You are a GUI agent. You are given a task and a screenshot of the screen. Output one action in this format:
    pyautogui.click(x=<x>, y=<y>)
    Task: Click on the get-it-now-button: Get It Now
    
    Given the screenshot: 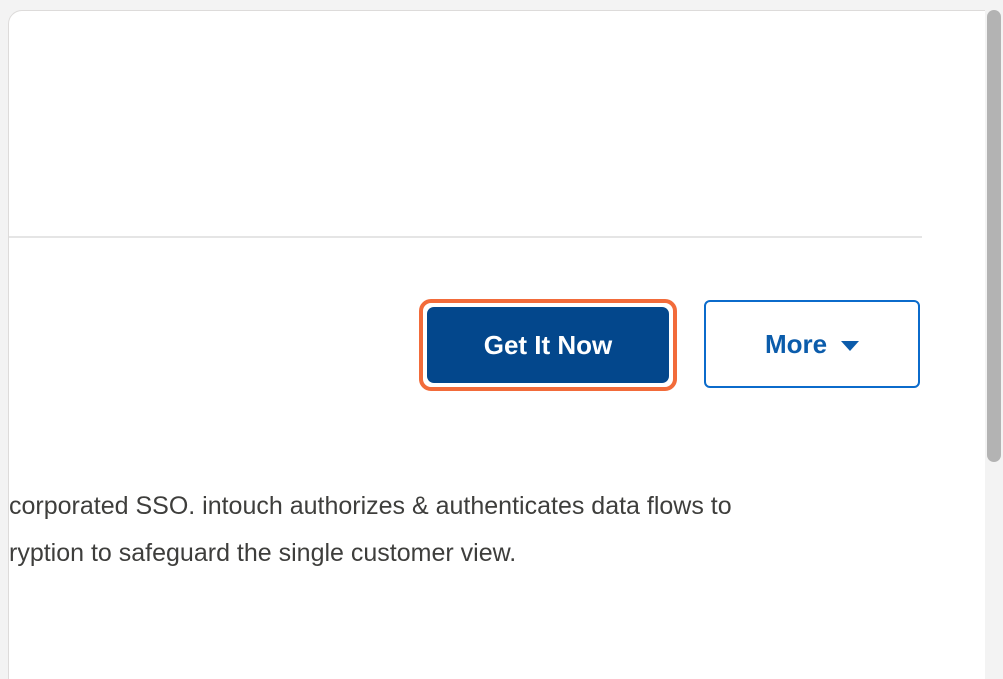 What is the action you would take?
    pyautogui.click(x=548, y=345)
    